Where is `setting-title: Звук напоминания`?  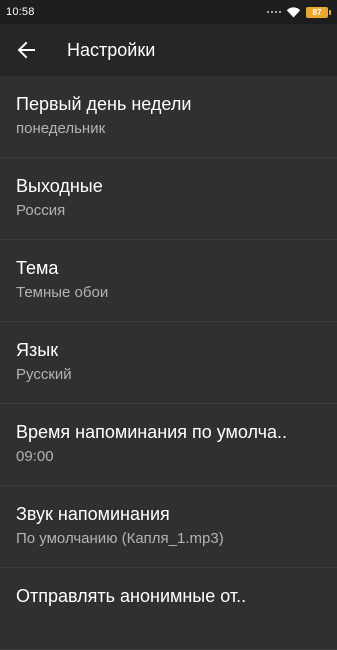
setting-title: Звук напоминания is located at coordinates (93, 514).